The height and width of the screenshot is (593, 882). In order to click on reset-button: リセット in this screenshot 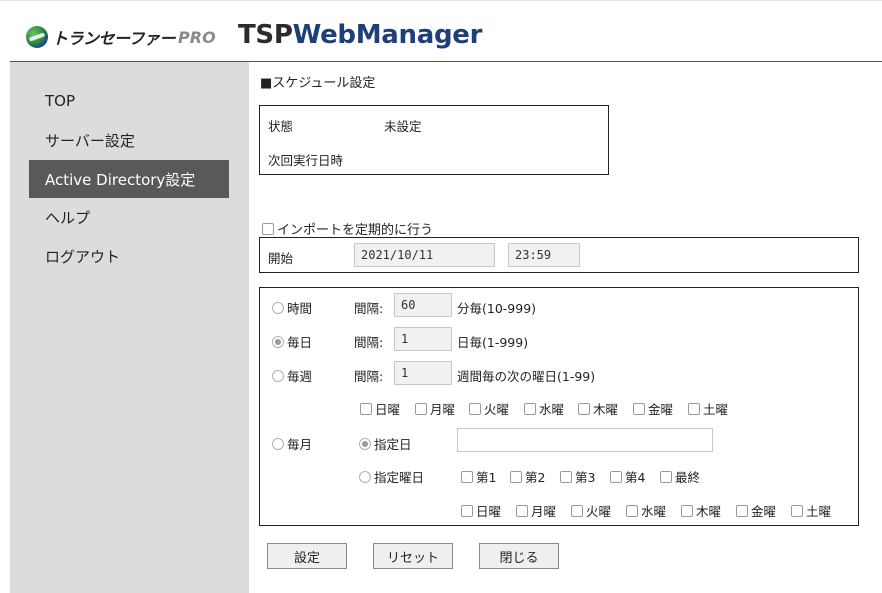, I will do `click(413, 556)`.